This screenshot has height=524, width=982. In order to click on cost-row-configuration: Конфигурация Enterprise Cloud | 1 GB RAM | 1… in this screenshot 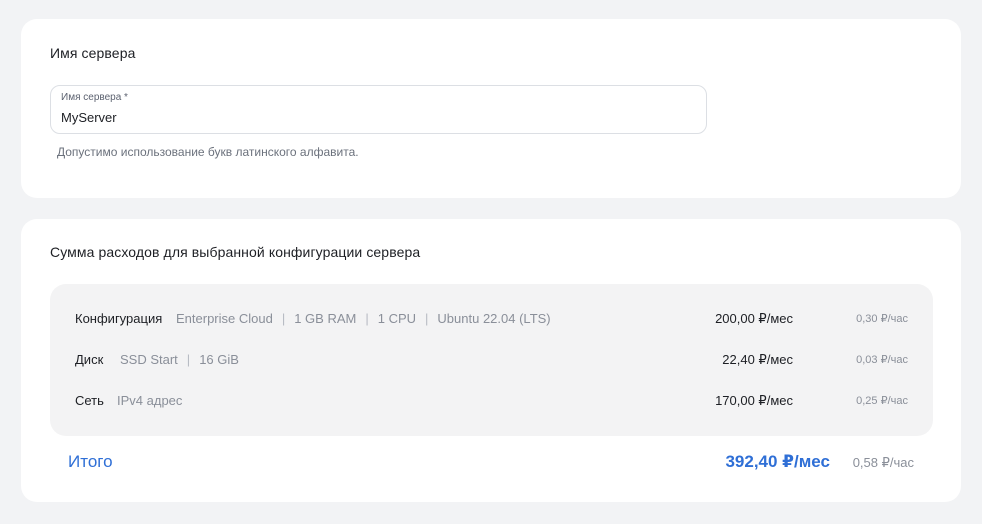, I will do `click(491, 319)`.